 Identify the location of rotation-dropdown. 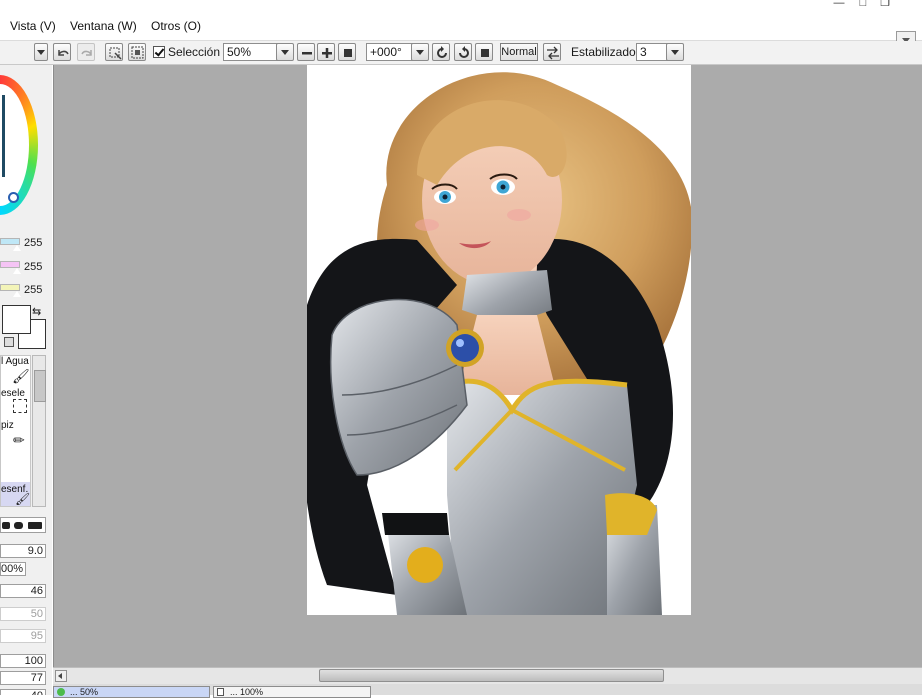
(420, 52).